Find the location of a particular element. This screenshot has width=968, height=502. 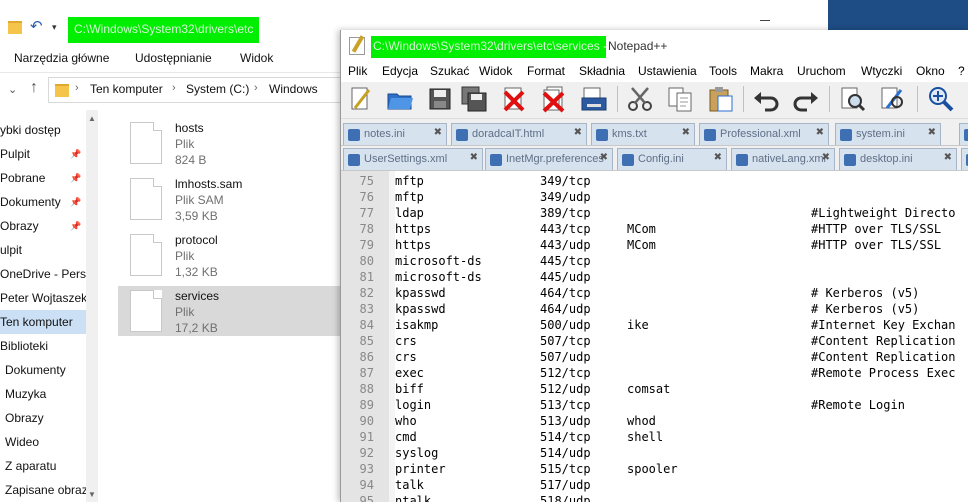

open-folder-icon is located at coordinates (400, 99).